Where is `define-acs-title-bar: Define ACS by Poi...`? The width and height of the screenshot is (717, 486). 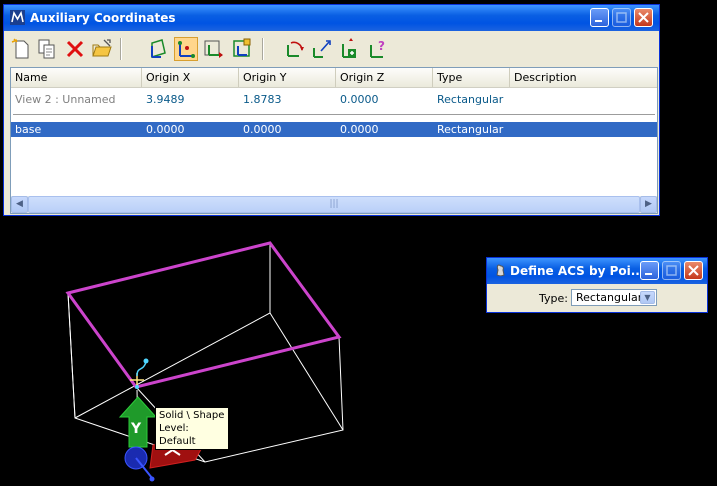
define-acs-title-bar: Define ACS by Poi... is located at coordinates (597, 271).